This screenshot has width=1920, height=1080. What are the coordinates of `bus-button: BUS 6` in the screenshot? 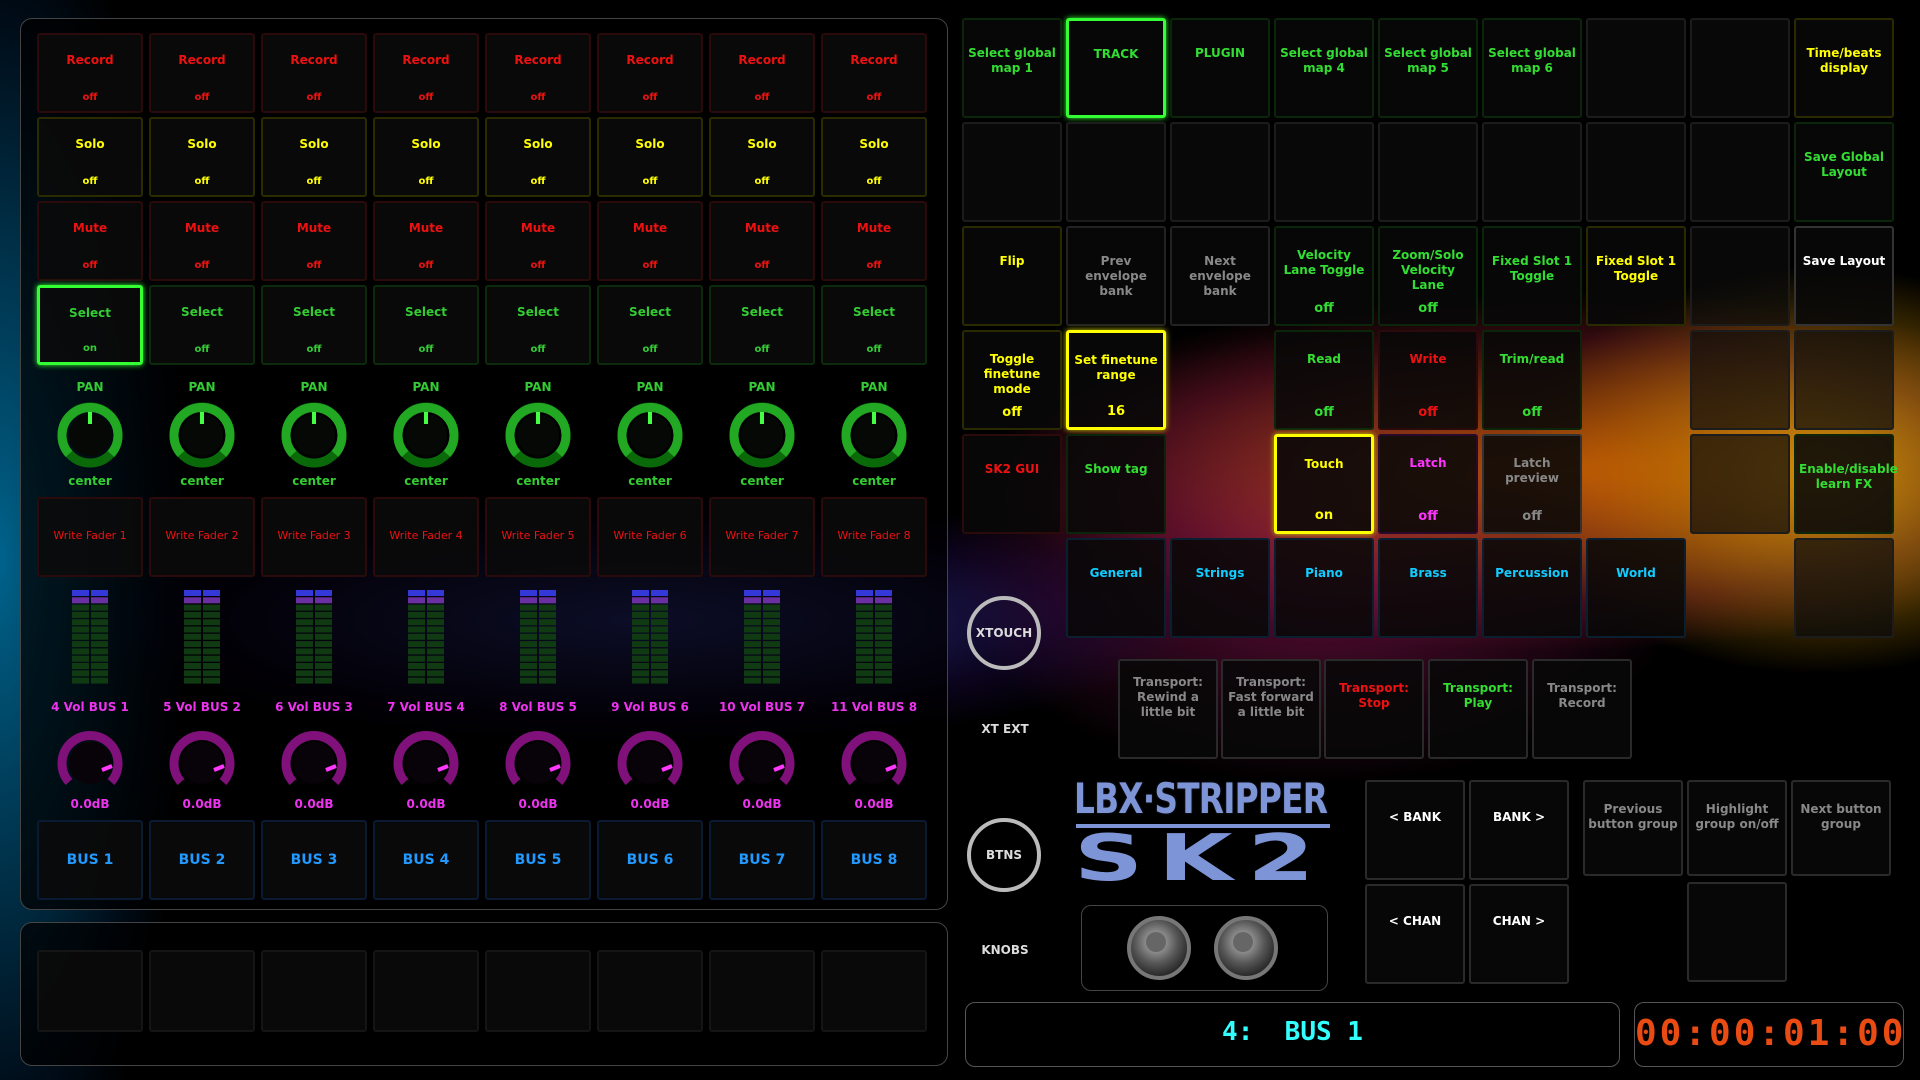 It's located at (650, 860).